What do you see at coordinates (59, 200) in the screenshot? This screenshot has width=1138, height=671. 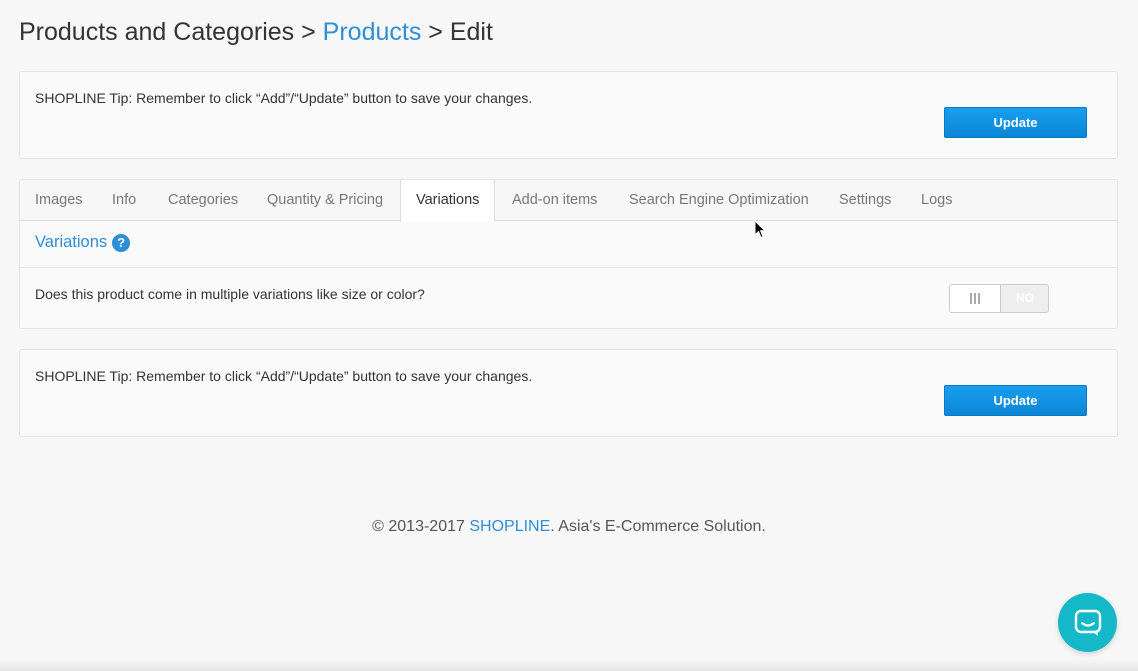 I see `tab-images: Images` at bounding box center [59, 200].